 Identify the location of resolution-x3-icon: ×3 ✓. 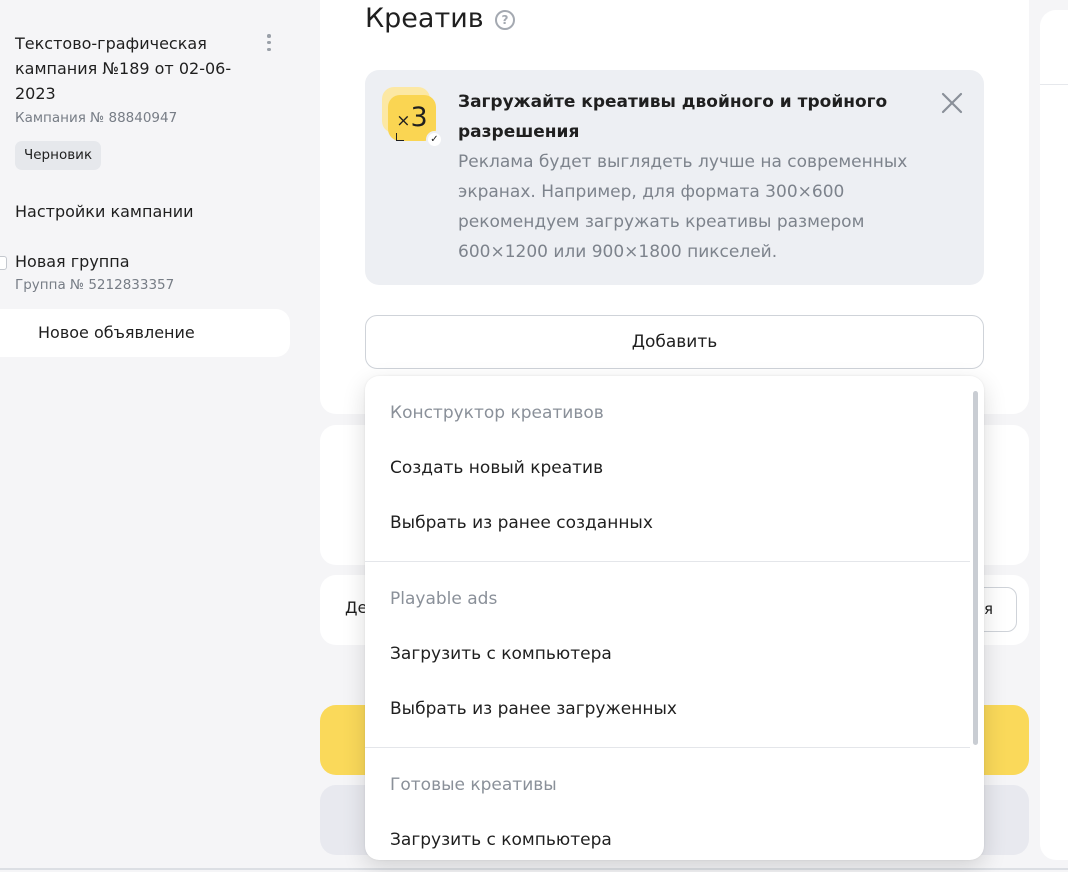
(412, 117).